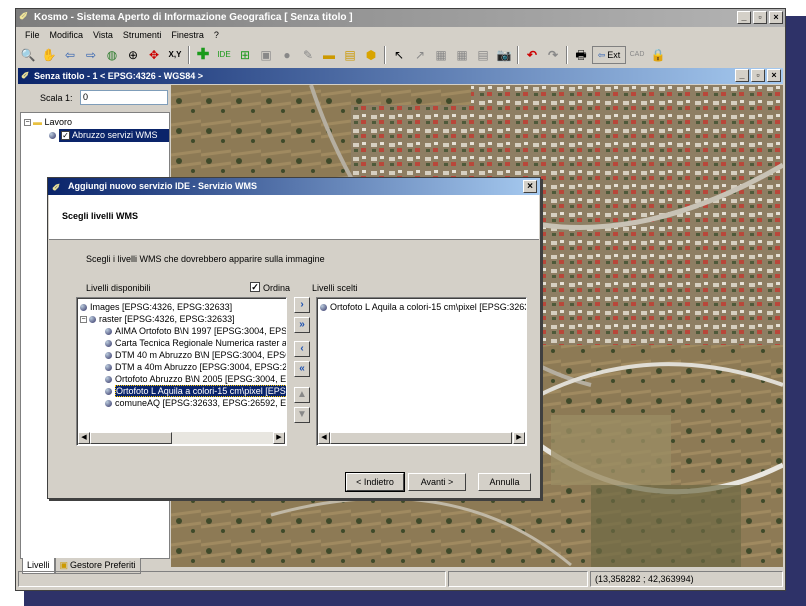 The width and height of the screenshot is (806, 606). Describe the element at coordinates (181, 438) in the screenshot. I see `available-hscrollbar: ◀ ▶` at that location.